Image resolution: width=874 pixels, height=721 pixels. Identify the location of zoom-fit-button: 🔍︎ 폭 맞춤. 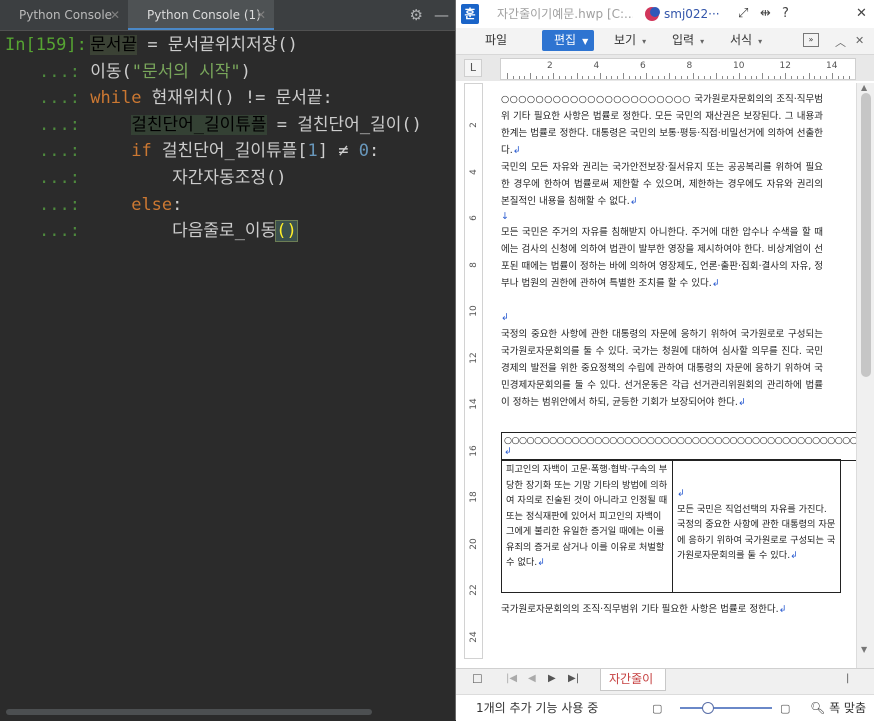
(838, 708).